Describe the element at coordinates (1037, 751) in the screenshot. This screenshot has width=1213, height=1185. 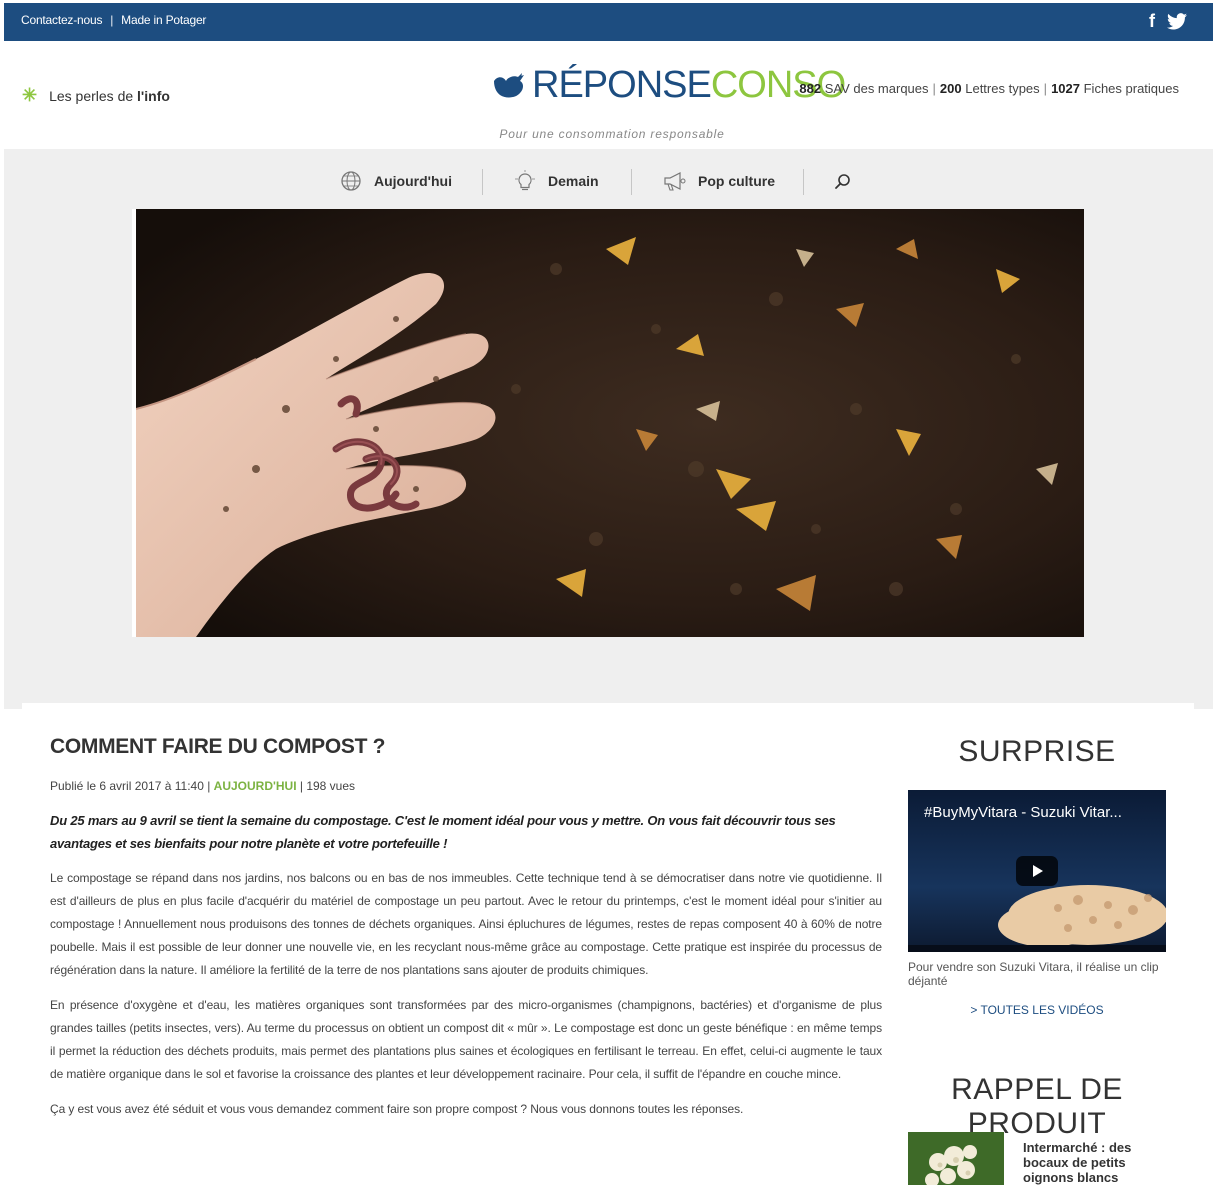
I see `surprise-title: SURPRISE` at that location.